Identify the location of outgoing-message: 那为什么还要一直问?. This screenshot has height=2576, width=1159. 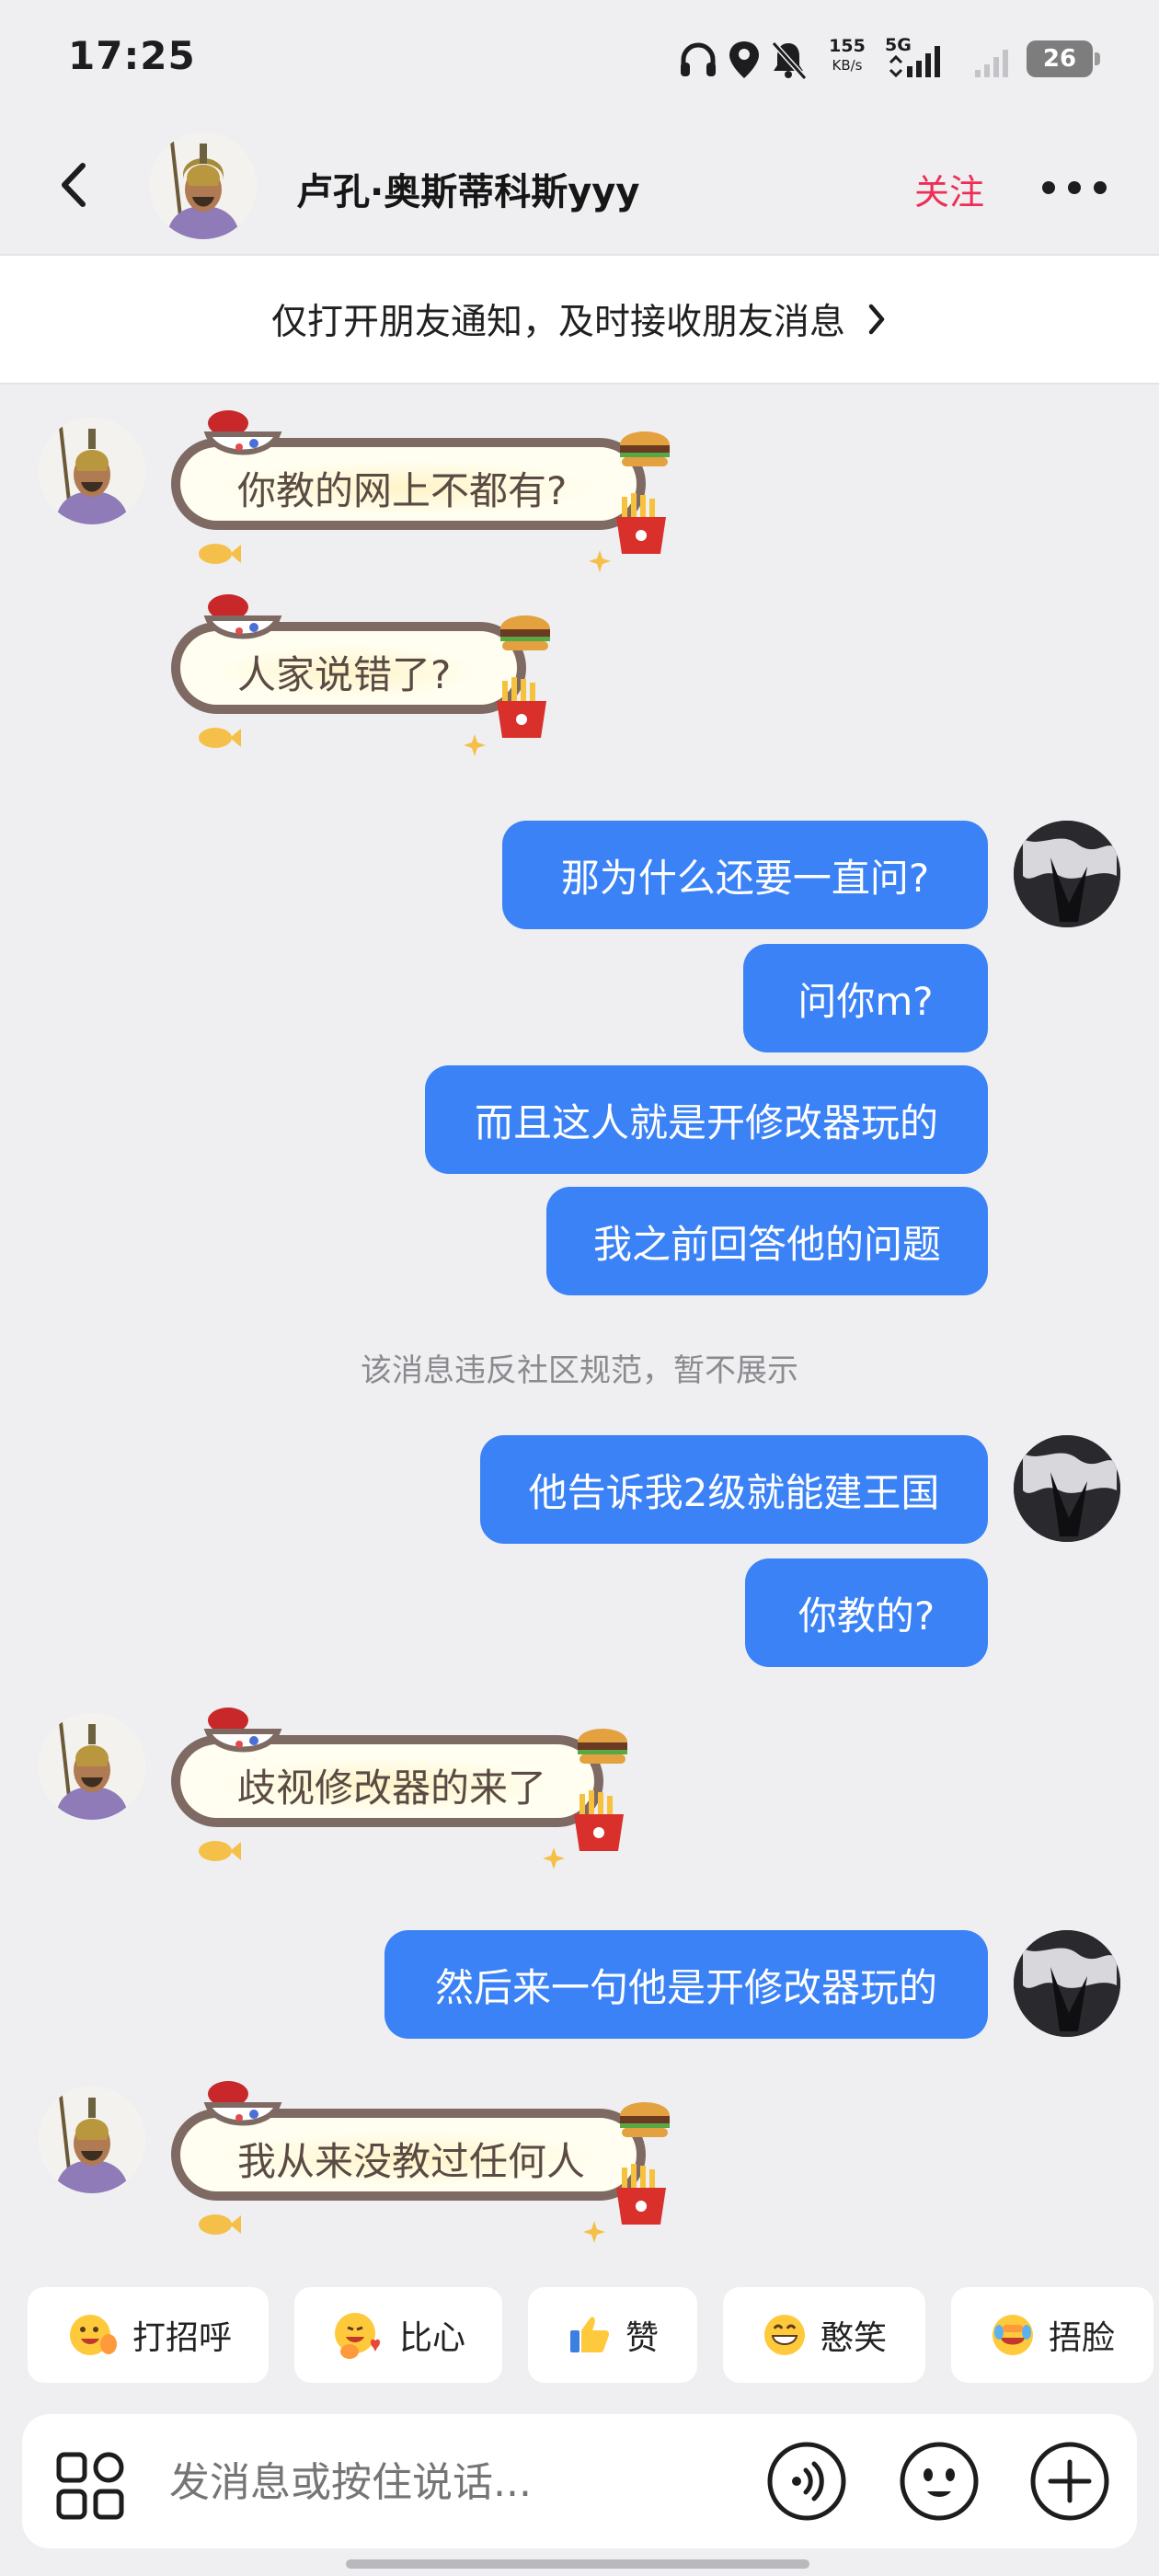
(745, 875).